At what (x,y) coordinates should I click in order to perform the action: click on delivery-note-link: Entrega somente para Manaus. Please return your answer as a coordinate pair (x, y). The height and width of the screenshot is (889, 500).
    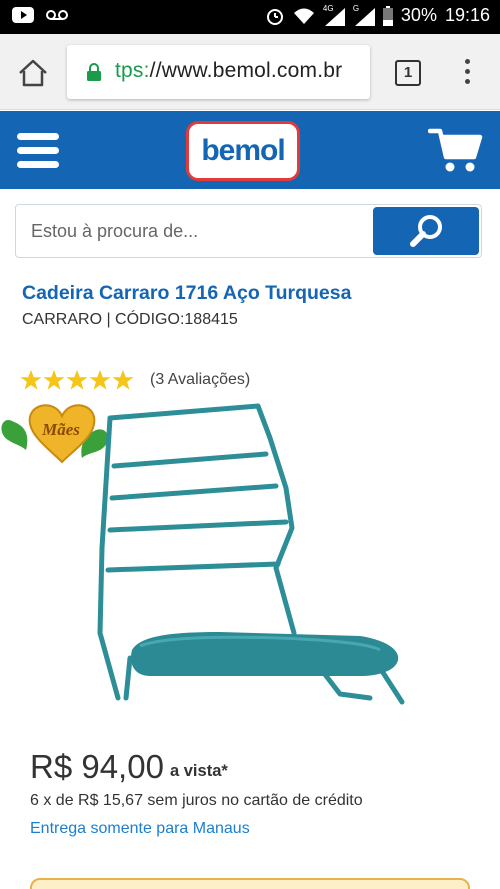
    Looking at the image, I should click on (140, 829).